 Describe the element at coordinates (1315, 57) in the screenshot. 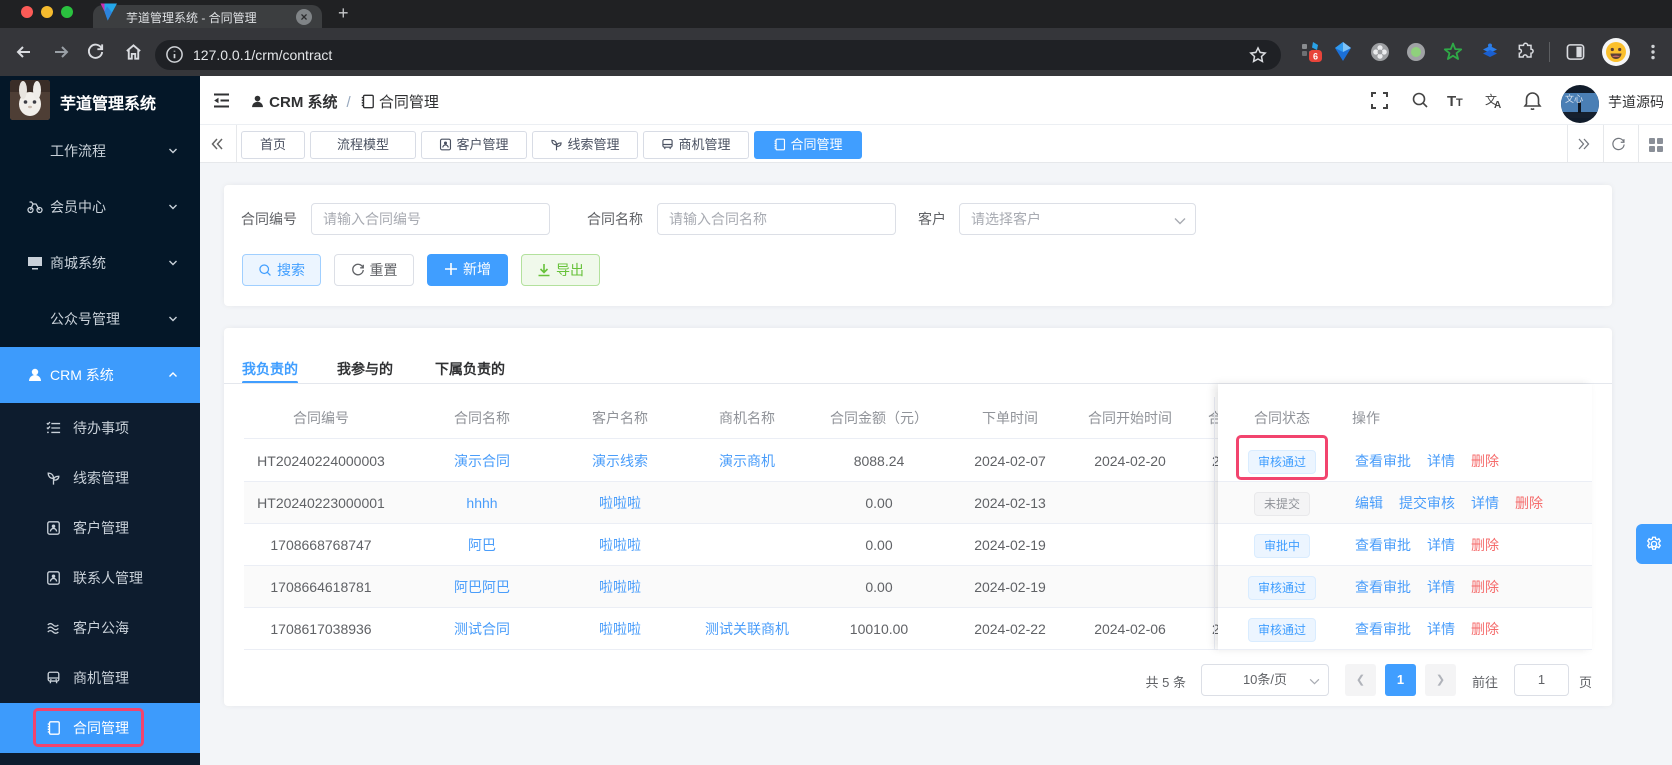

I see `svg-text: 6` at that location.